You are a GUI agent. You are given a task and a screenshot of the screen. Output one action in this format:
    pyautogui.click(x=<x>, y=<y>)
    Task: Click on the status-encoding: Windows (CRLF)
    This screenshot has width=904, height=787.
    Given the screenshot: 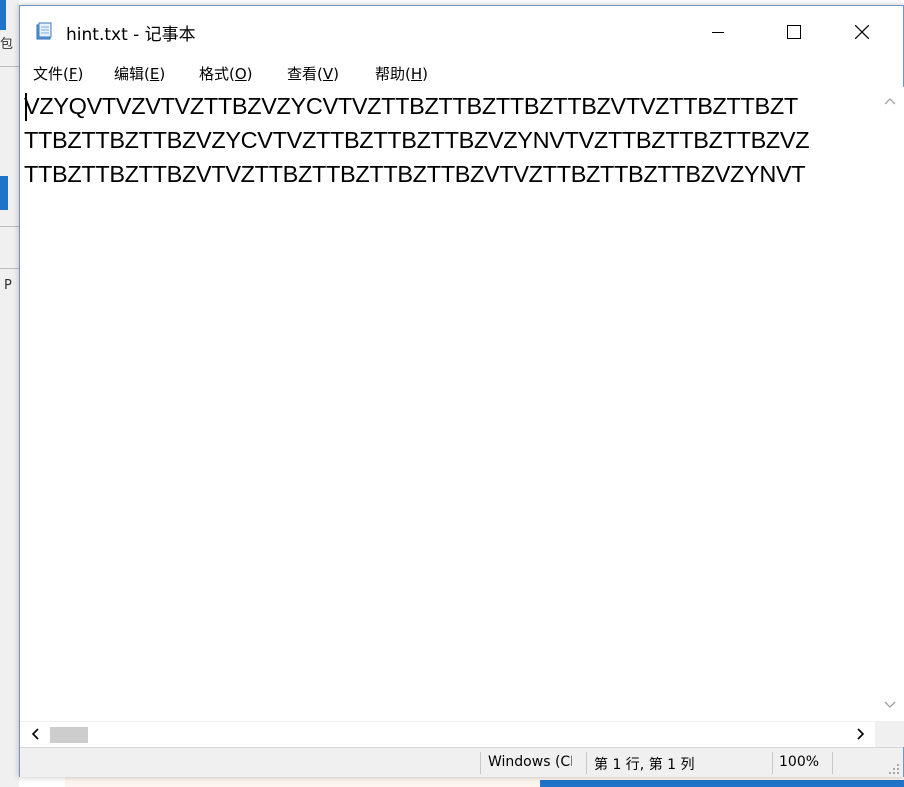 What is the action you would take?
    pyautogui.click(x=530, y=762)
    